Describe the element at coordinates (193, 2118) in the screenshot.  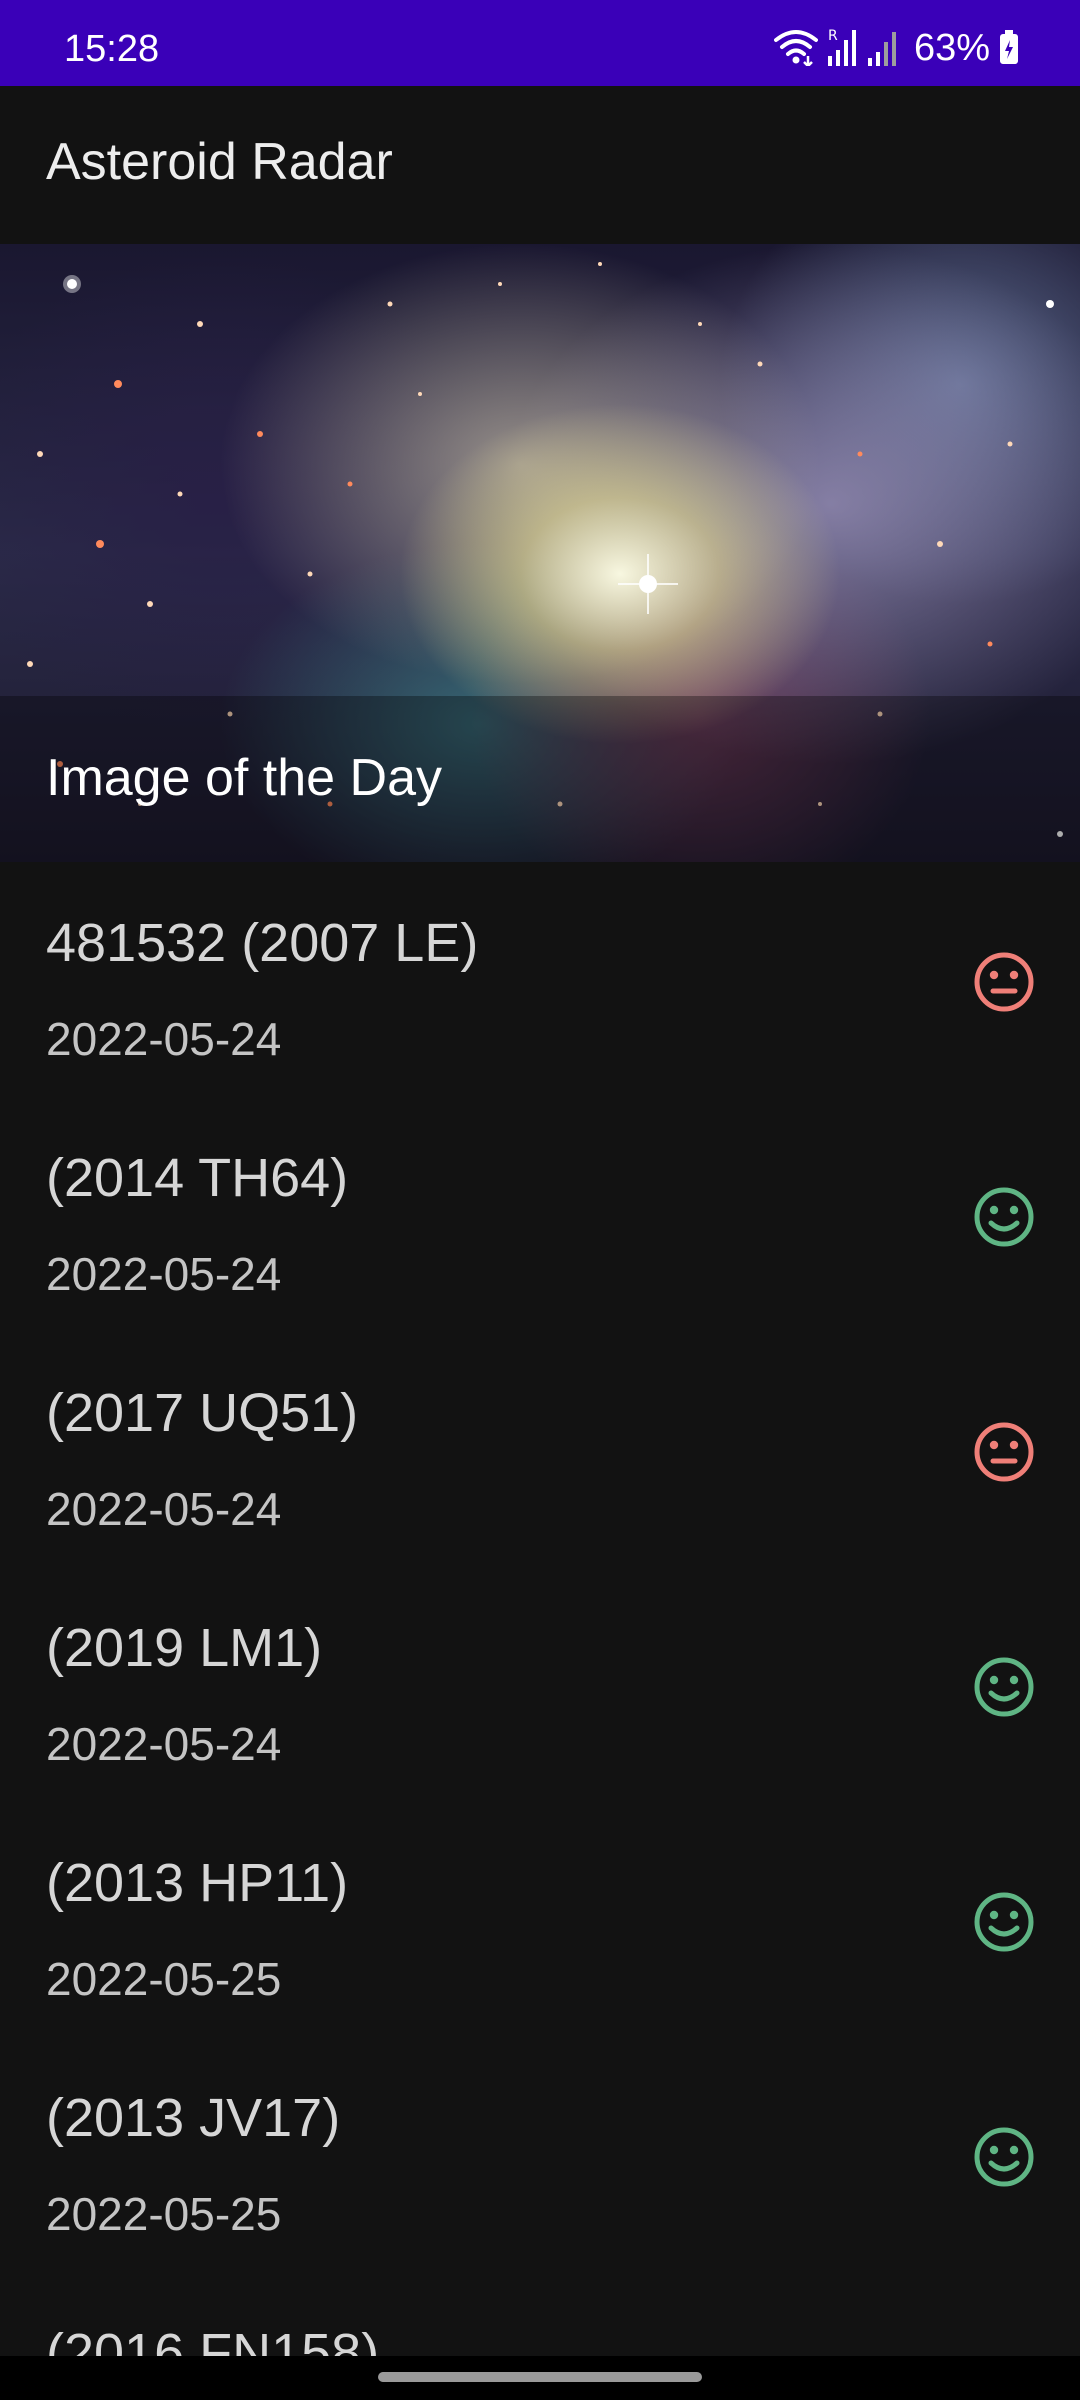
I see `asteroid-name: (2013 JV17)` at that location.